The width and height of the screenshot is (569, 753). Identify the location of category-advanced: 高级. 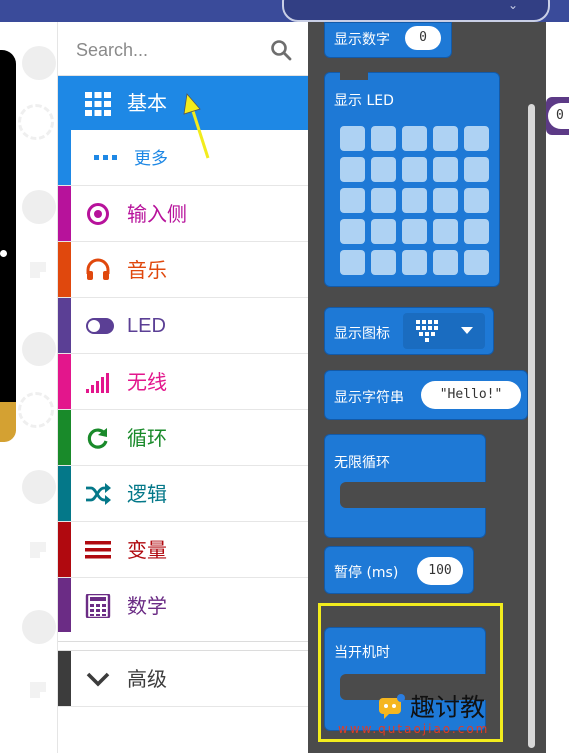
(183, 678).